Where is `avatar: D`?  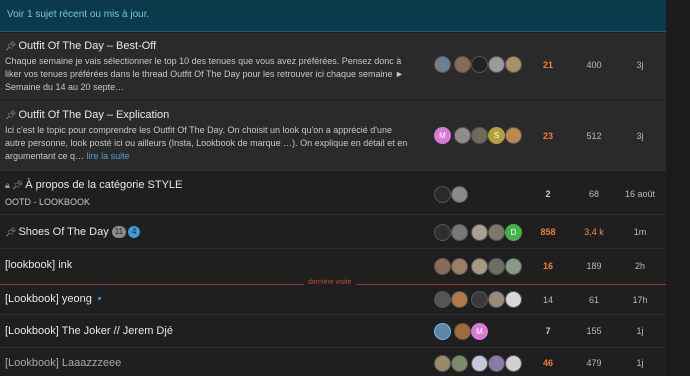
avatar: D is located at coordinates (513, 232).